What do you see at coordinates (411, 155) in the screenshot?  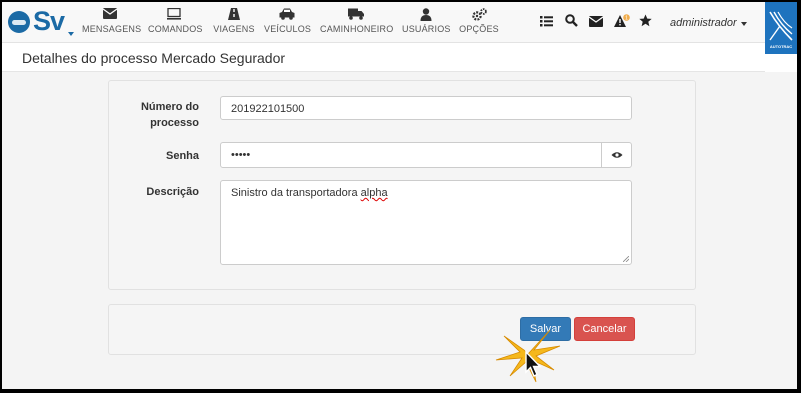 I see `password-field: •••••` at bounding box center [411, 155].